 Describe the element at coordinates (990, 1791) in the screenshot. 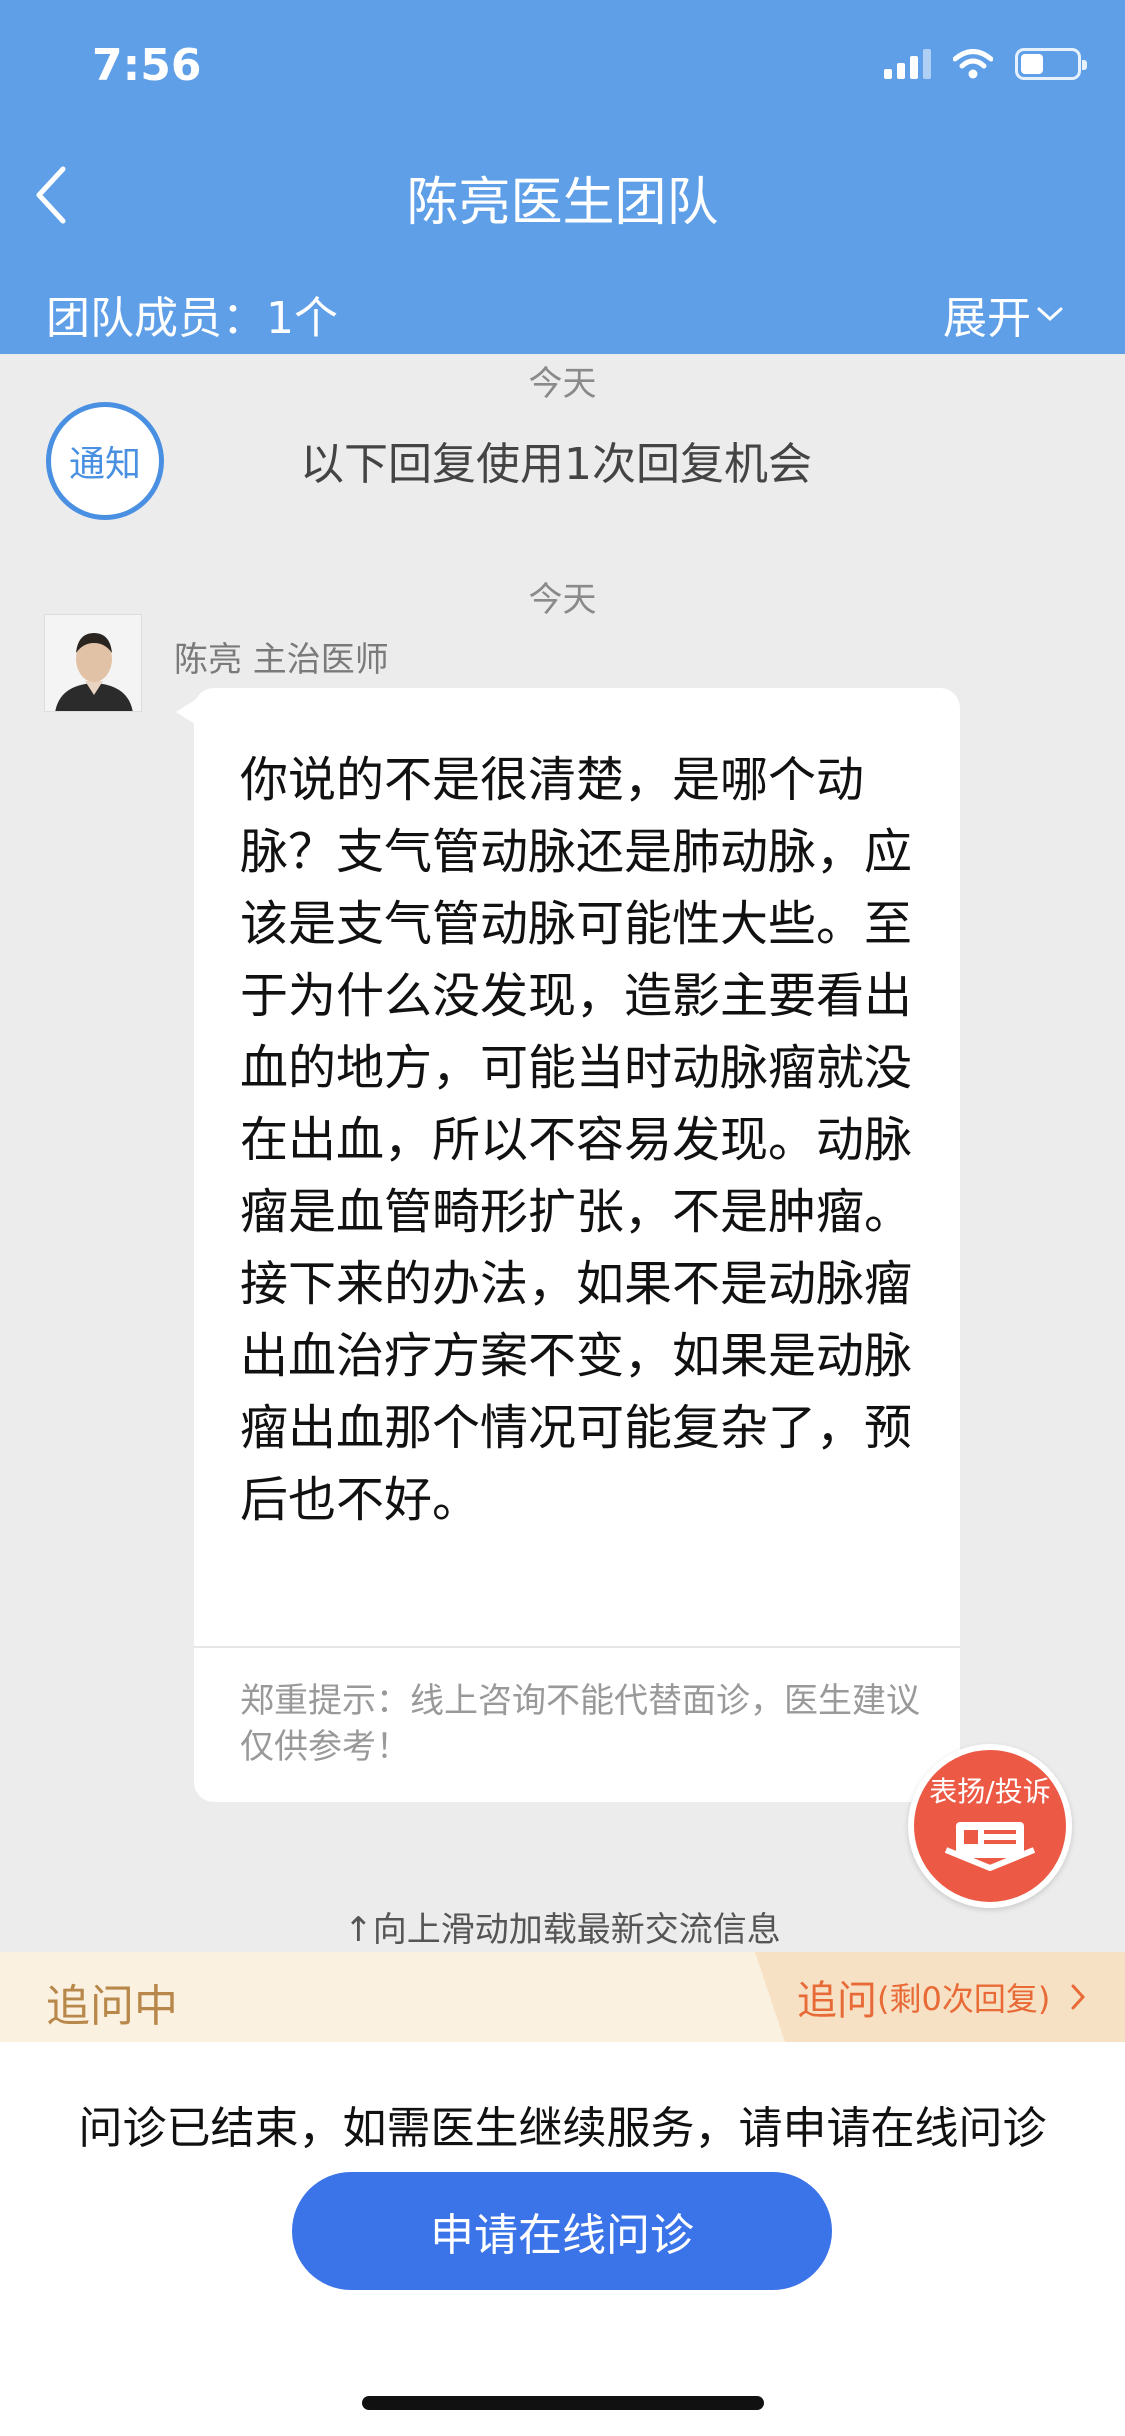

I see `praise-label: 表扬/投诉` at that location.